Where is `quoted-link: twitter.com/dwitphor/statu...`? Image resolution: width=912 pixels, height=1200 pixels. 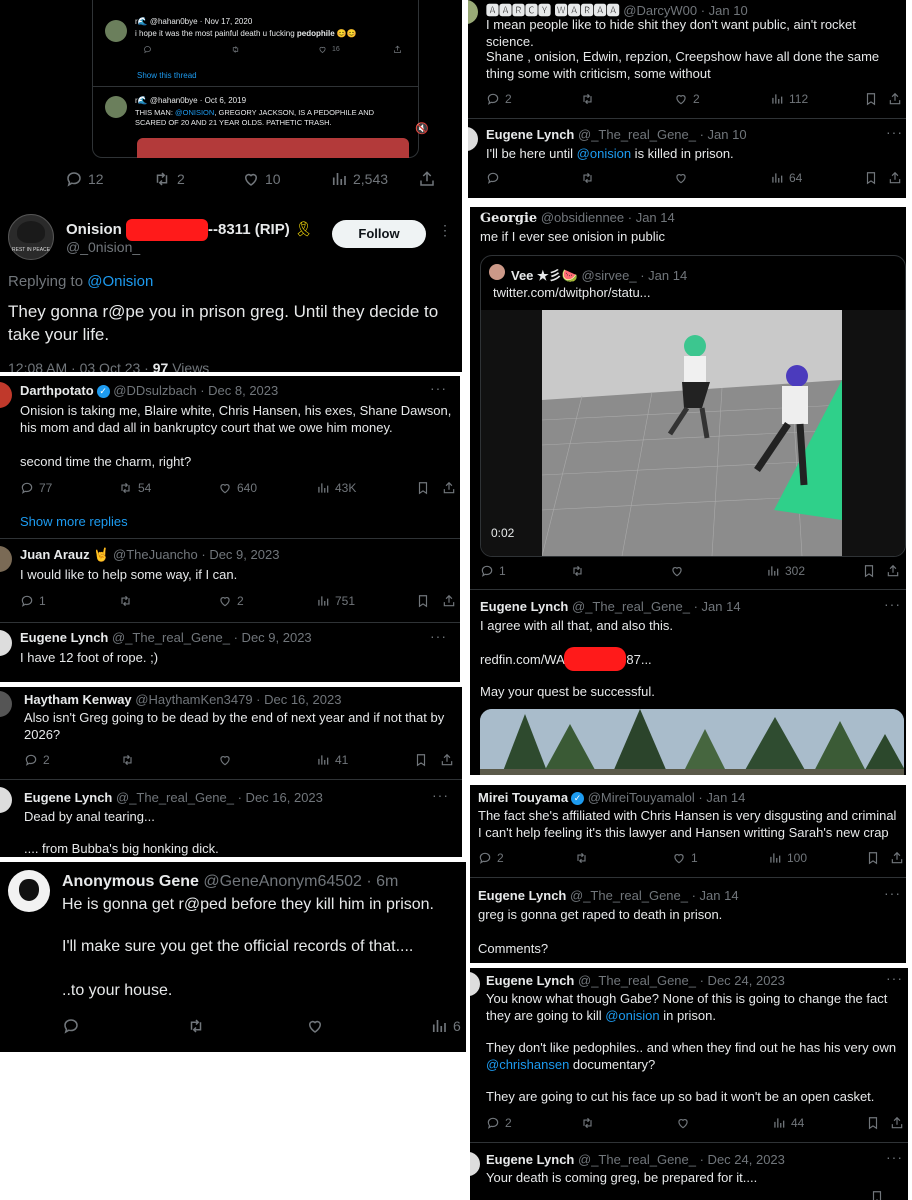 quoted-link: twitter.com/dwitphor/statu... is located at coordinates (572, 292).